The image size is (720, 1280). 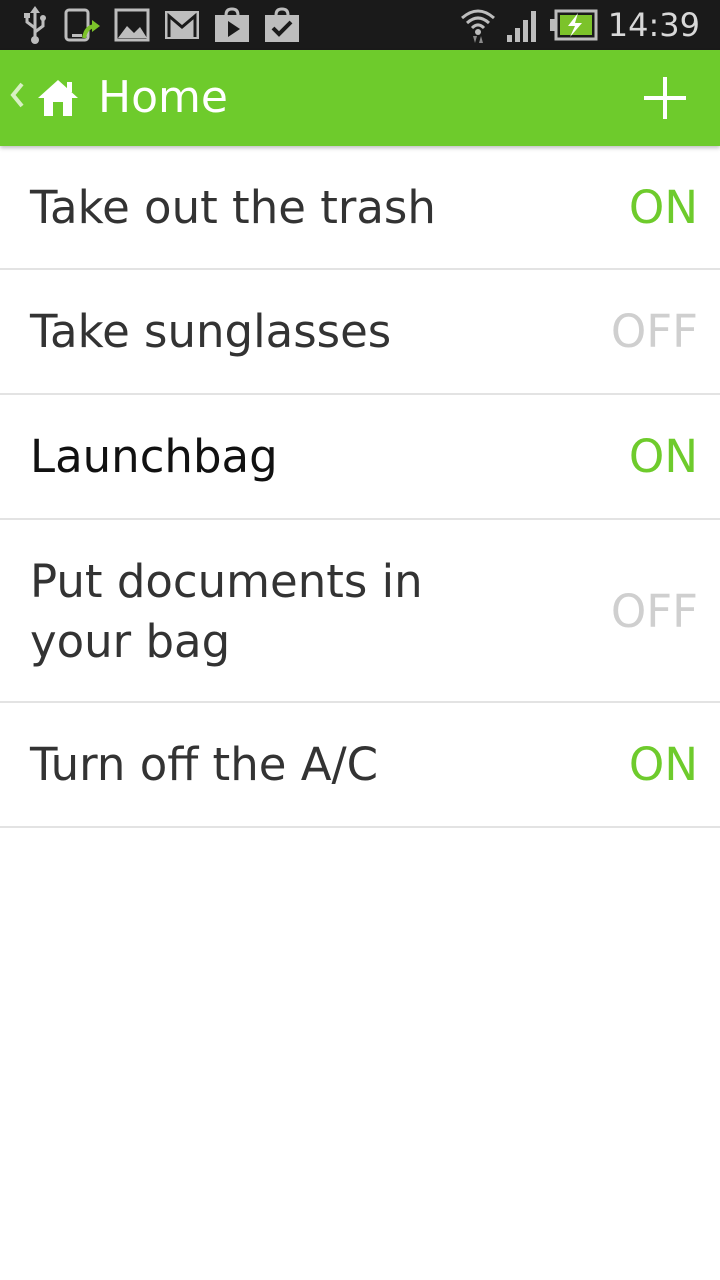 What do you see at coordinates (523, 25) in the screenshot?
I see `signal-icon` at bounding box center [523, 25].